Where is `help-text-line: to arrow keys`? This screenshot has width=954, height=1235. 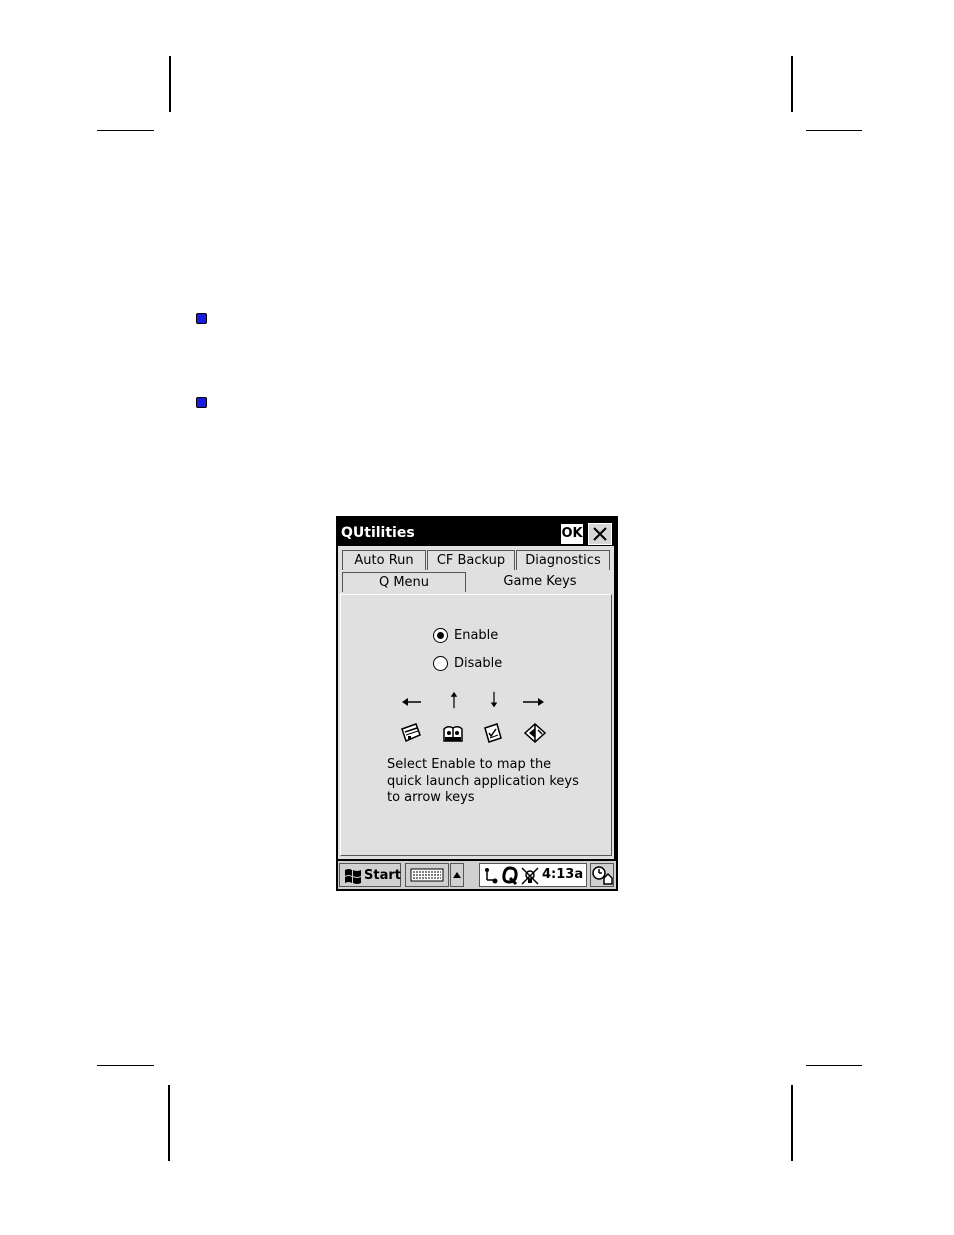
help-text-line: to arrow keys is located at coordinates (431, 797).